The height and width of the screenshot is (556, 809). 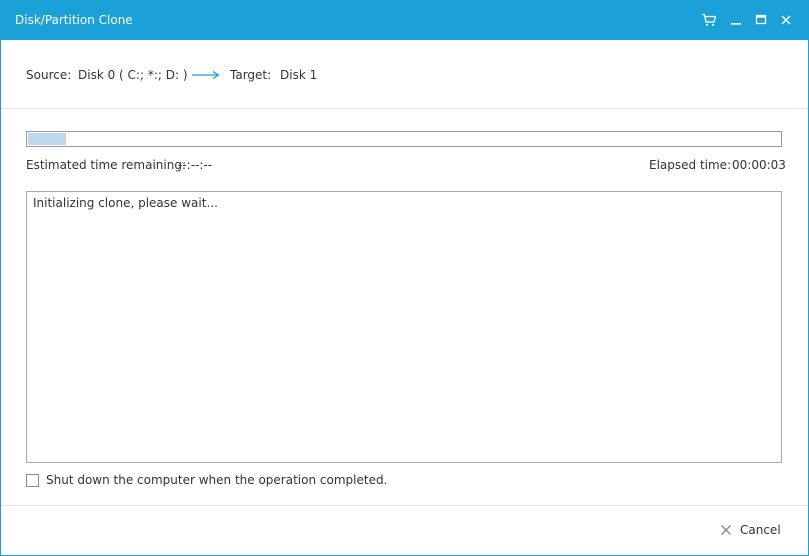 I want to click on cancel-button: Cancel, so click(x=750, y=530).